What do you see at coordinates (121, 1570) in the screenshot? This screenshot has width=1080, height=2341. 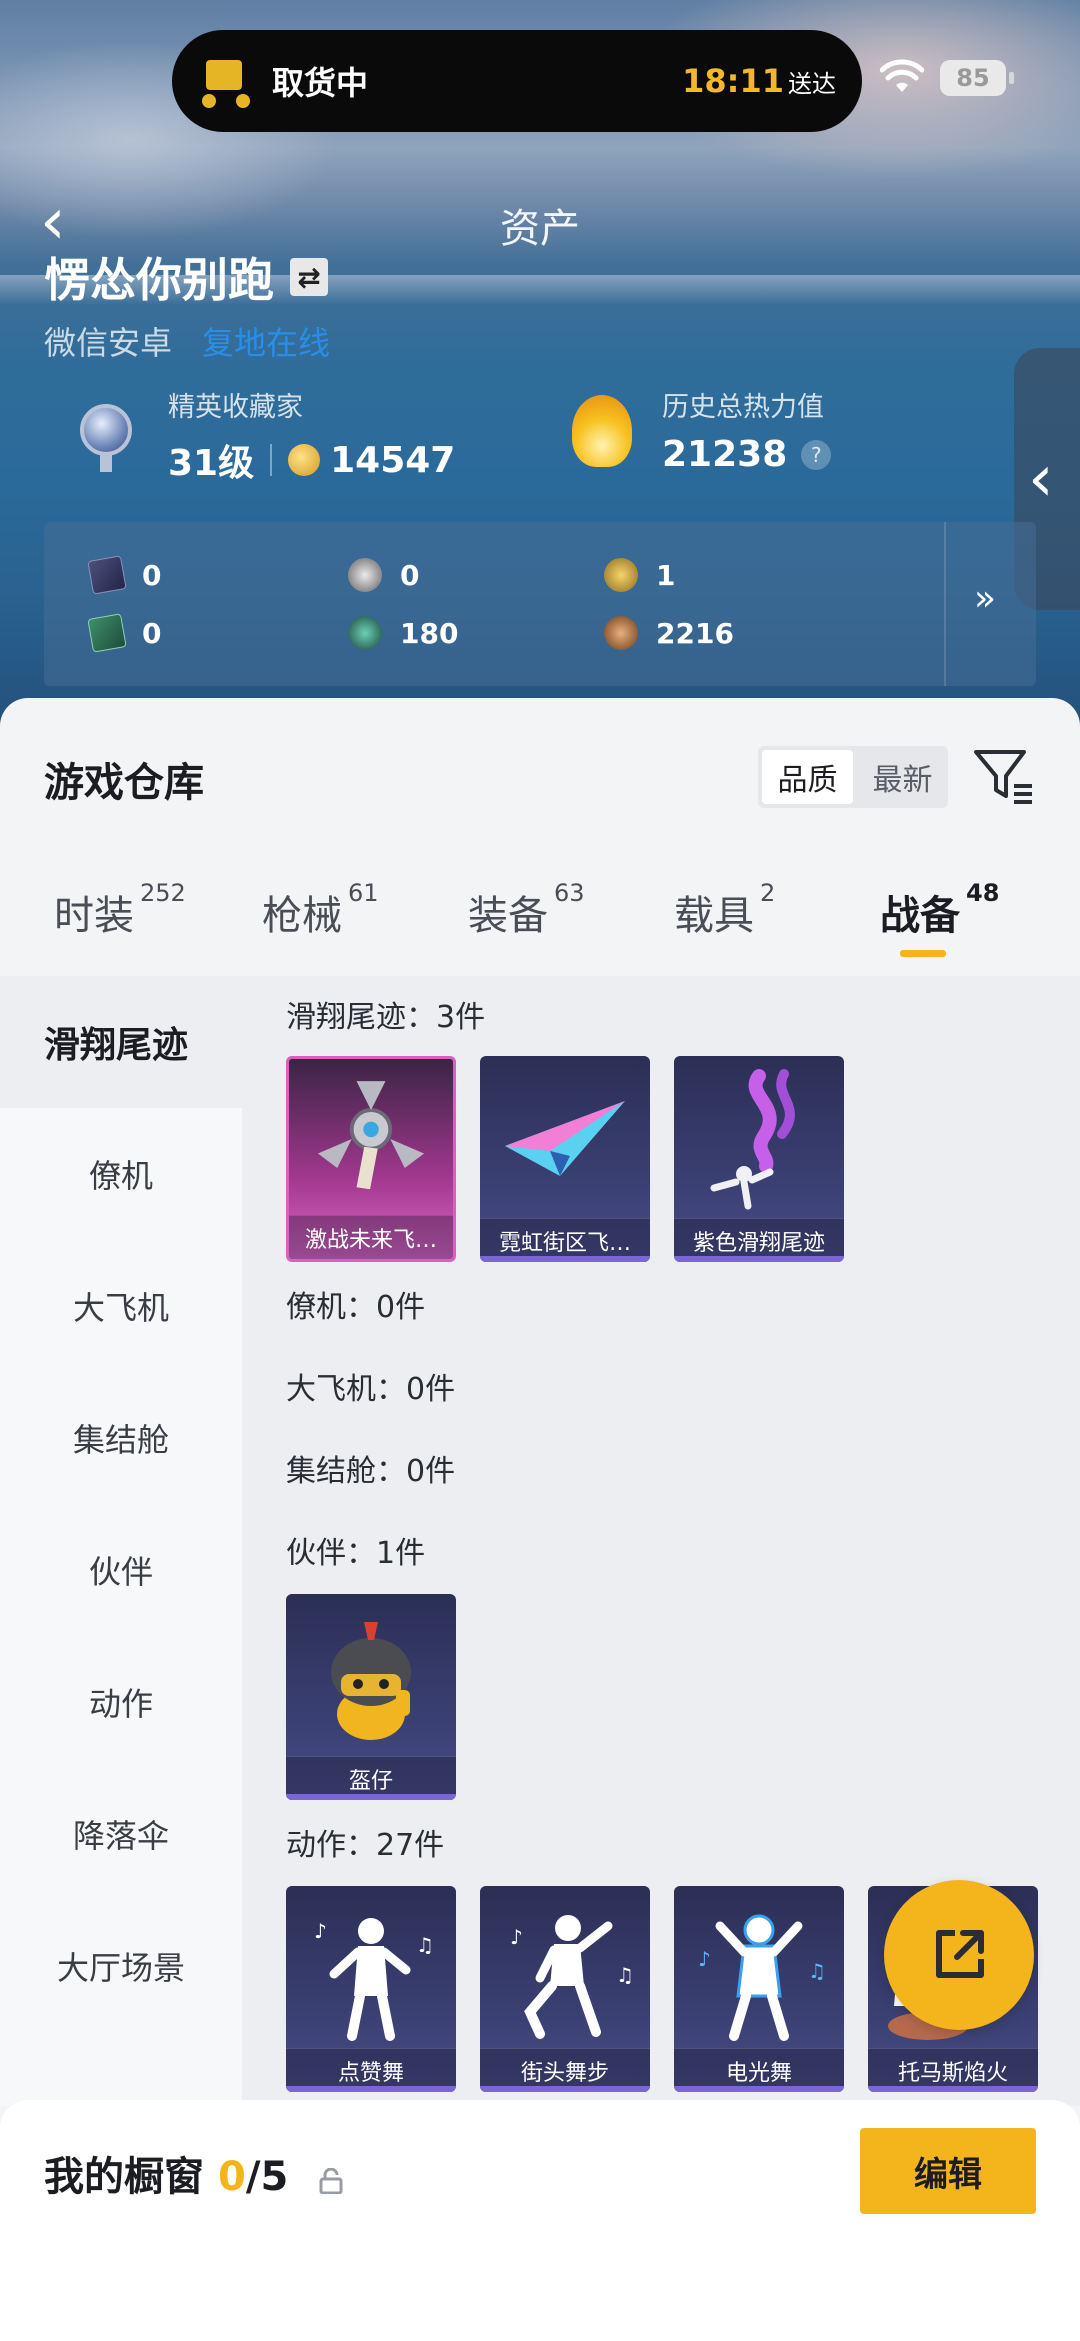 I see `subcategory-companion: 伙伴` at bounding box center [121, 1570].